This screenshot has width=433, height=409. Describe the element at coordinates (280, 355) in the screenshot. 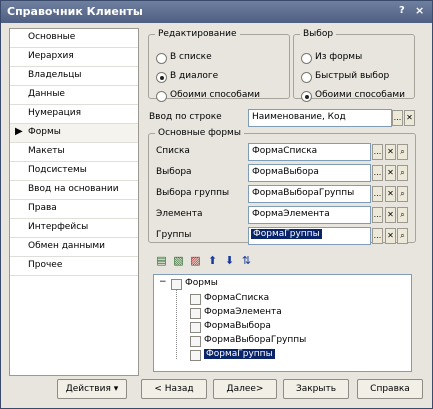

I see `tree-item-selected: ФормаГруппы` at that location.